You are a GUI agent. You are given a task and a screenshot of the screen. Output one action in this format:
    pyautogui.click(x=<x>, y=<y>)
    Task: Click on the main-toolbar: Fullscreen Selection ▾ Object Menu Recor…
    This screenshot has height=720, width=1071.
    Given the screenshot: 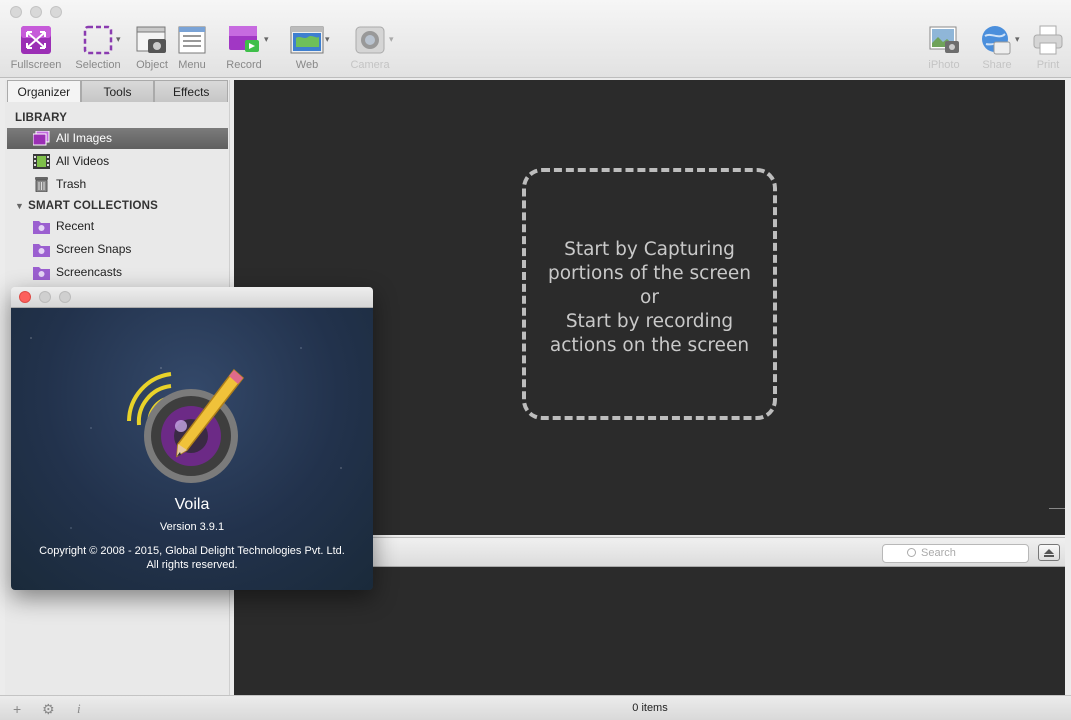 What is the action you would take?
    pyautogui.click(x=535, y=39)
    